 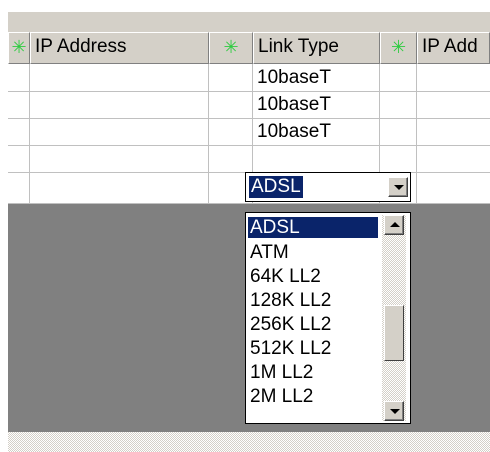 I want to click on dropdown-option: 128K LL2, so click(x=313, y=300).